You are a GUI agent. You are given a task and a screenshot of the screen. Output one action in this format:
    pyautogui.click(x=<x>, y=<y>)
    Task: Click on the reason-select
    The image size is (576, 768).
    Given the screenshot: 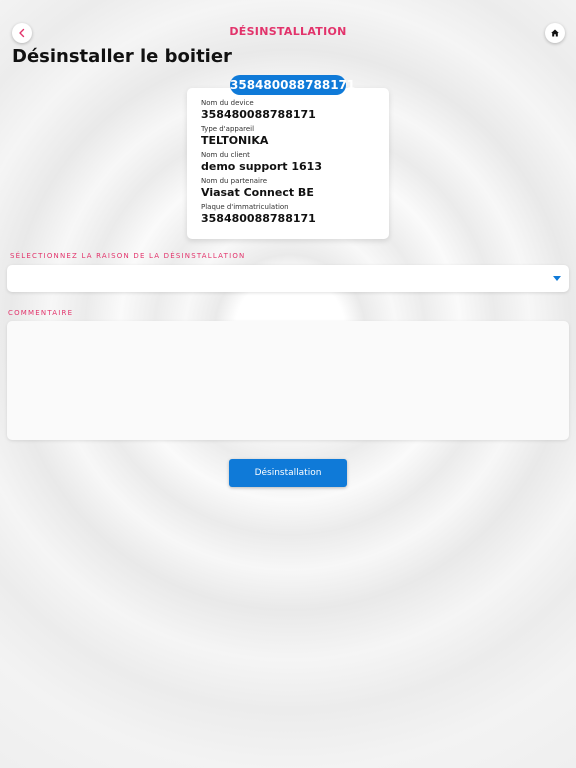 What is the action you would take?
    pyautogui.click(x=288, y=278)
    